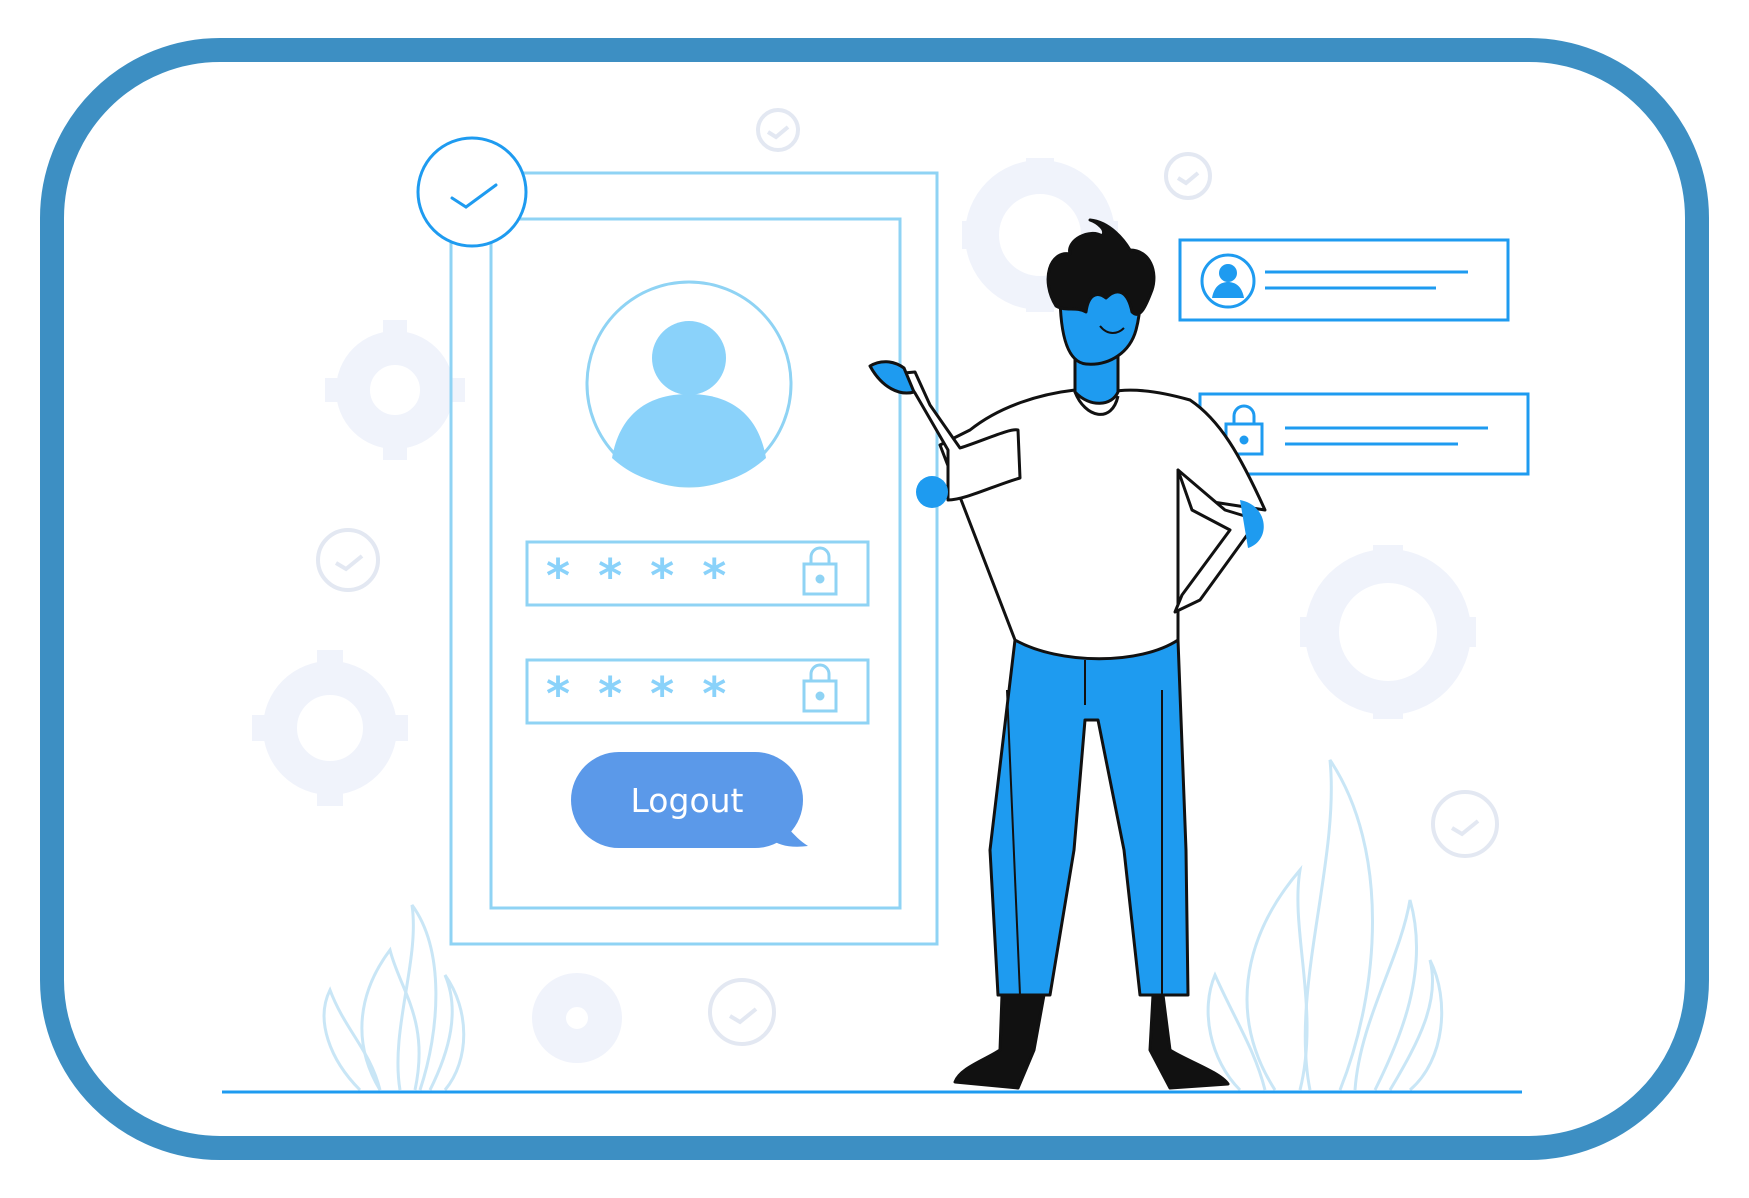 This screenshot has width=1749, height=1198. I want to click on left-leg, so click(1089, 817).